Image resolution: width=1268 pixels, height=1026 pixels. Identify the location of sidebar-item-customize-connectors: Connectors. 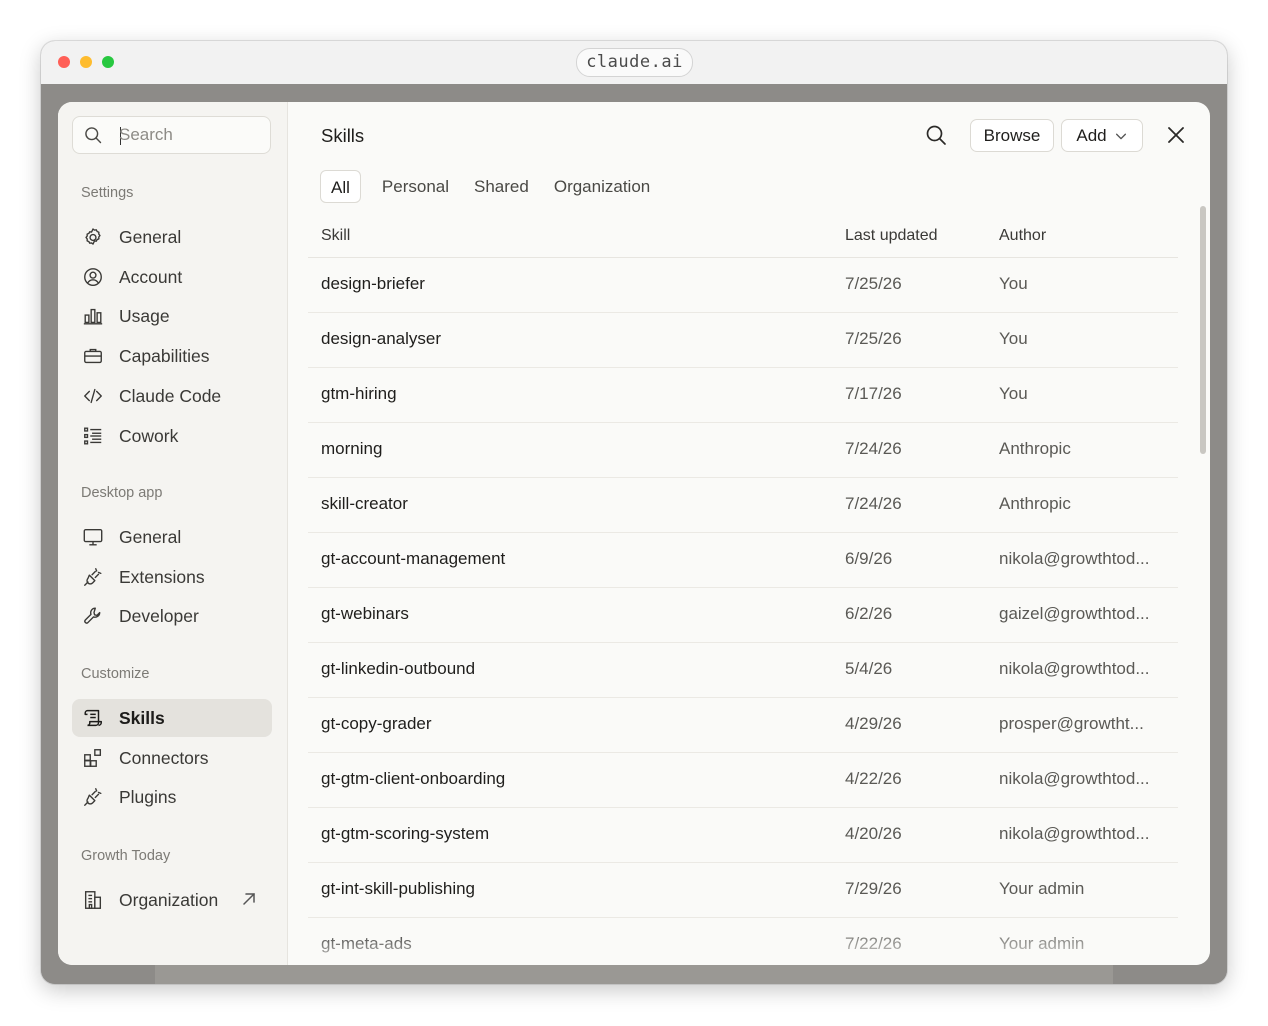
(172, 758).